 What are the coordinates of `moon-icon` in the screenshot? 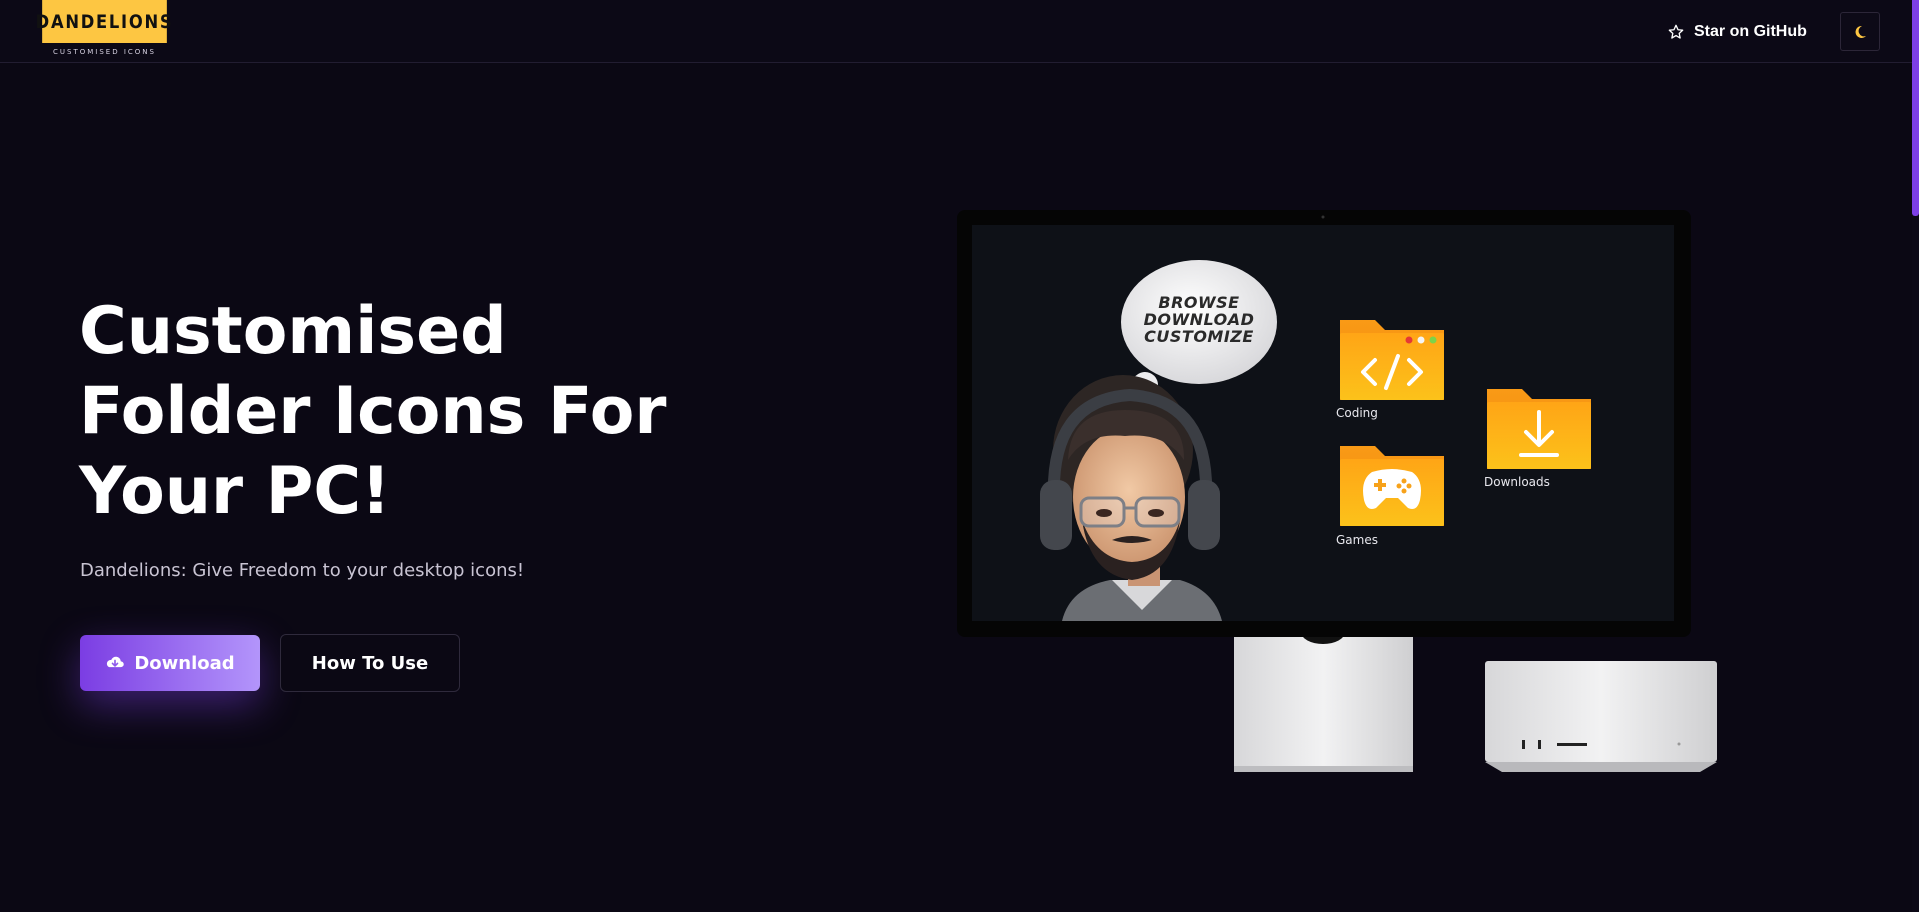 It's located at (1860, 31).